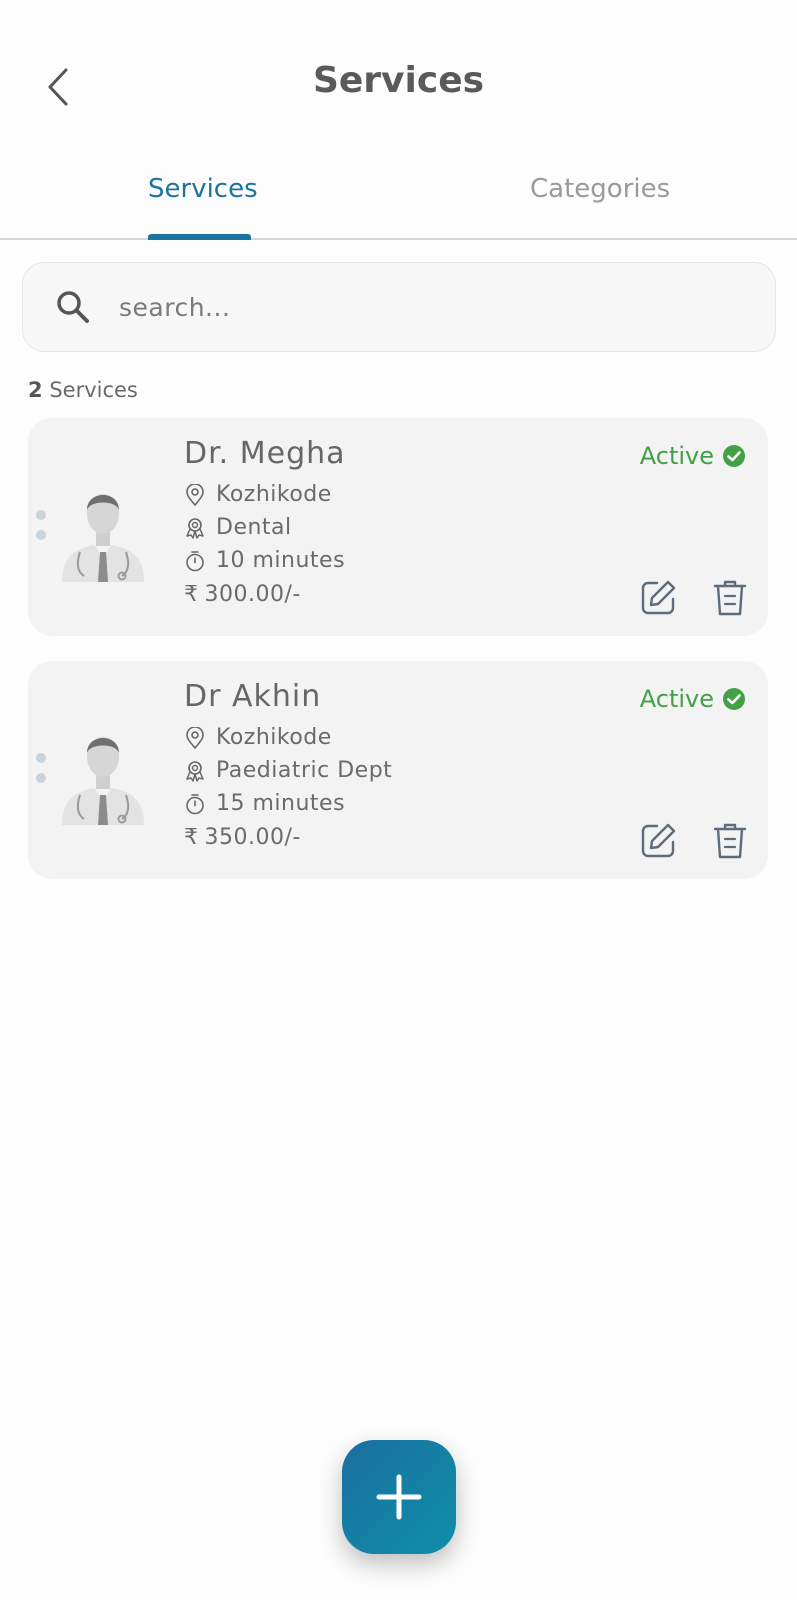 The image size is (797, 1600). I want to click on department-text: Dental, so click(254, 527).